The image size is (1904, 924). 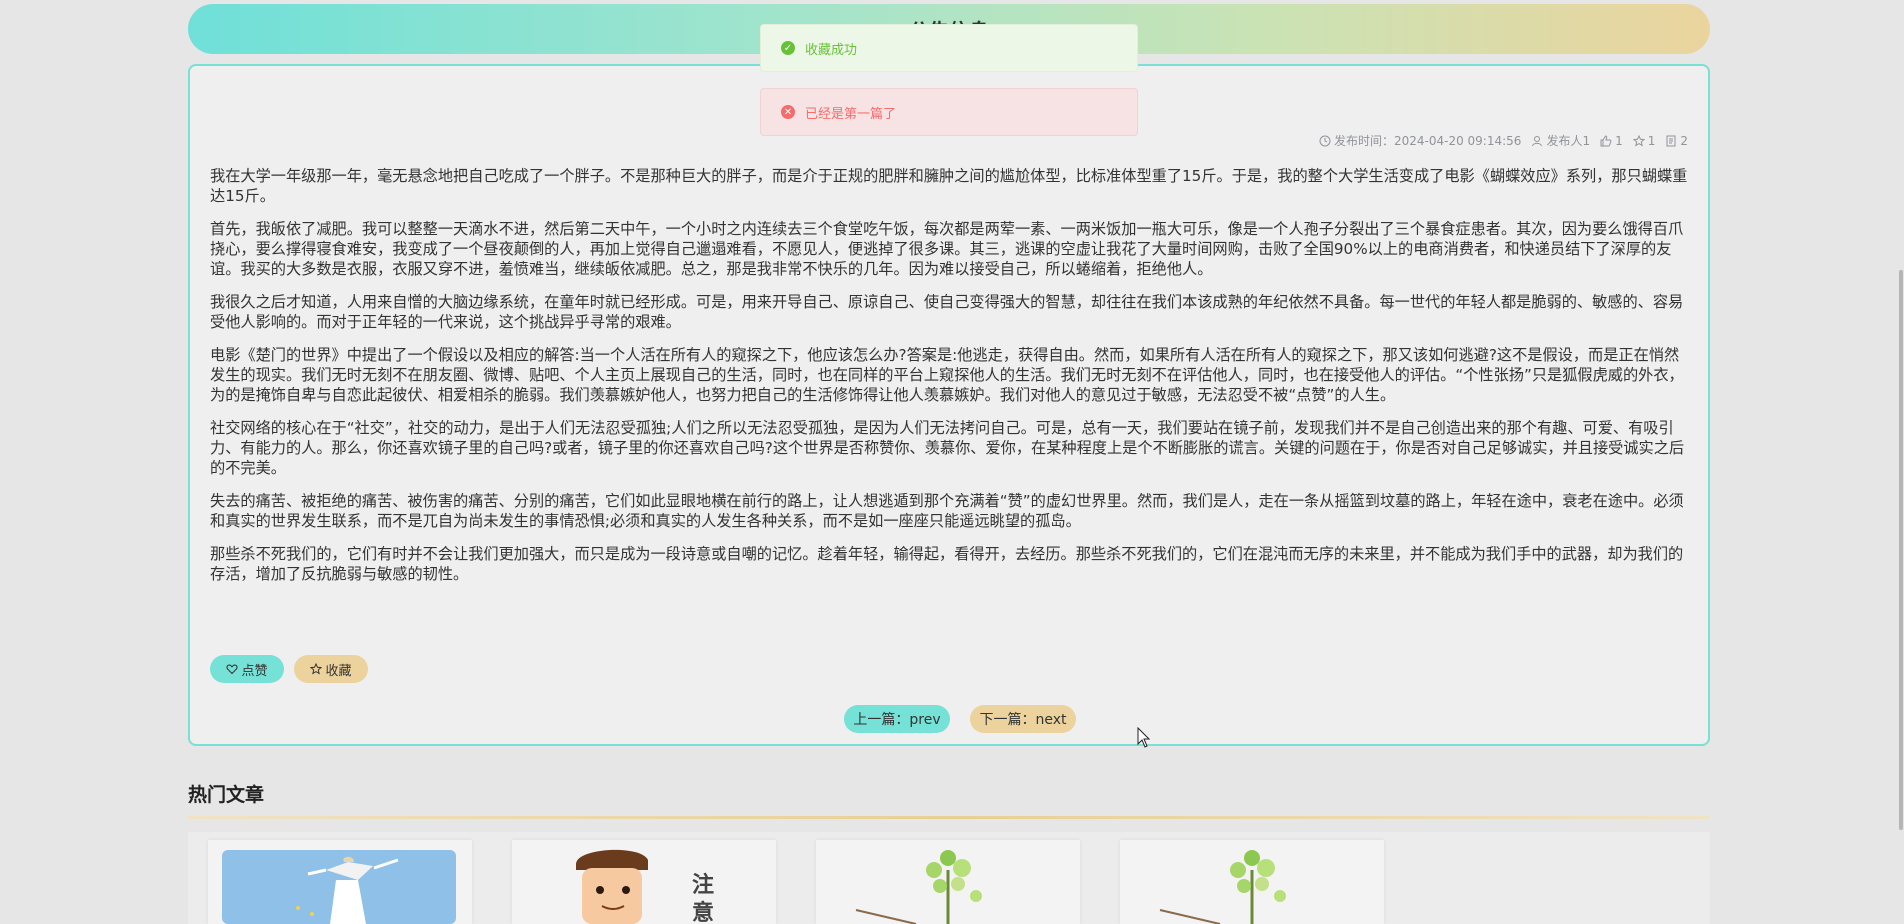 I want to click on hot-articles-title: 热门文章, so click(x=226, y=795).